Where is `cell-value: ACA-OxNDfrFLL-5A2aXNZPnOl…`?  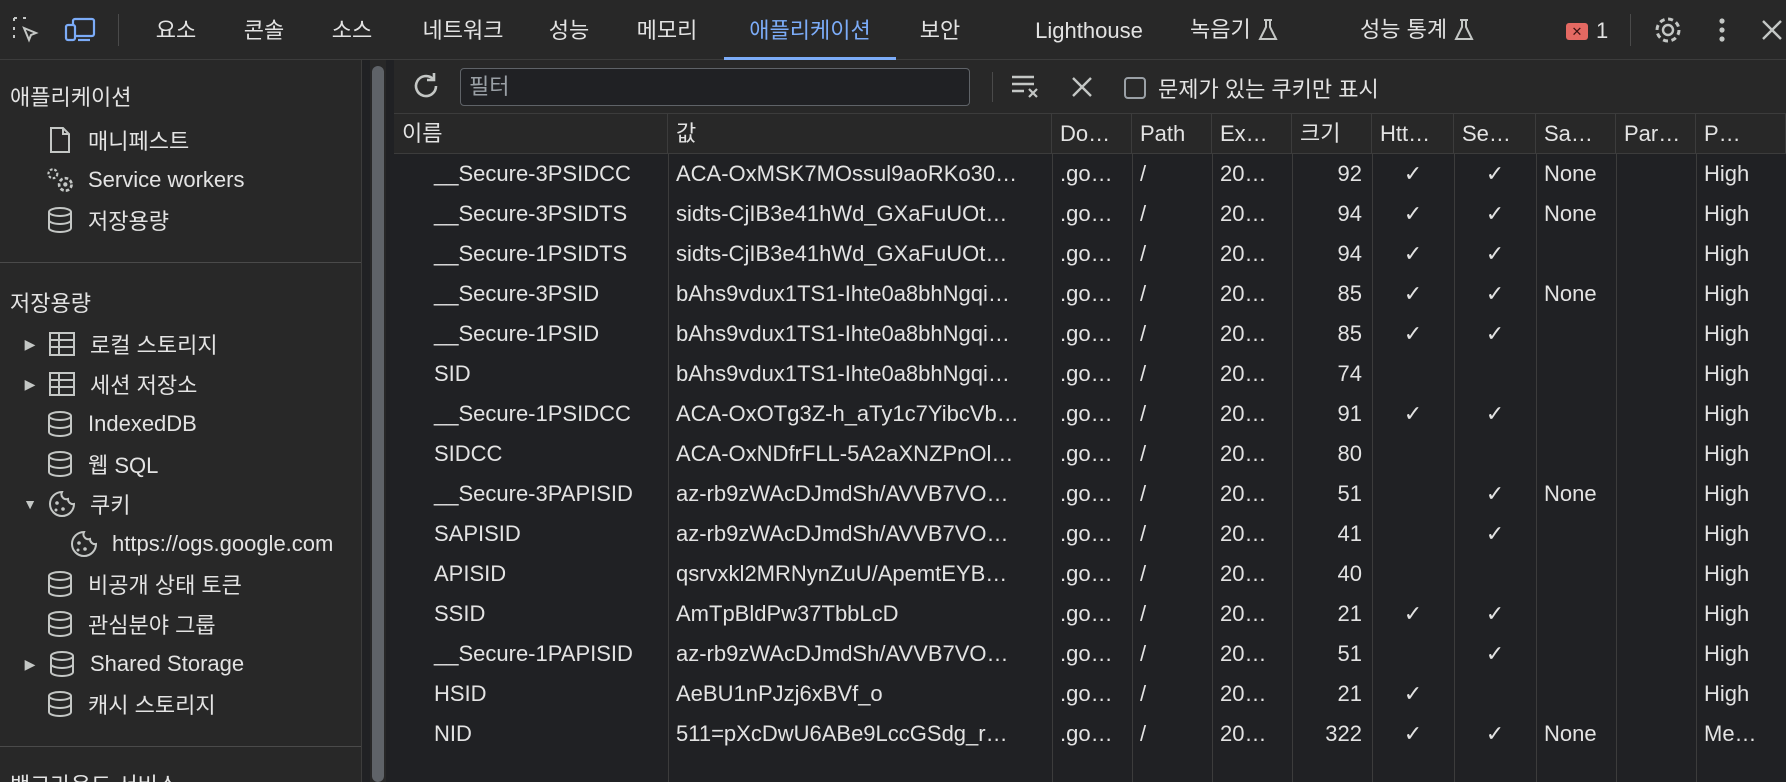
cell-value: ACA-OxNDfrFLL-5A2aXNZPnOl… is located at coordinates (845, 453).